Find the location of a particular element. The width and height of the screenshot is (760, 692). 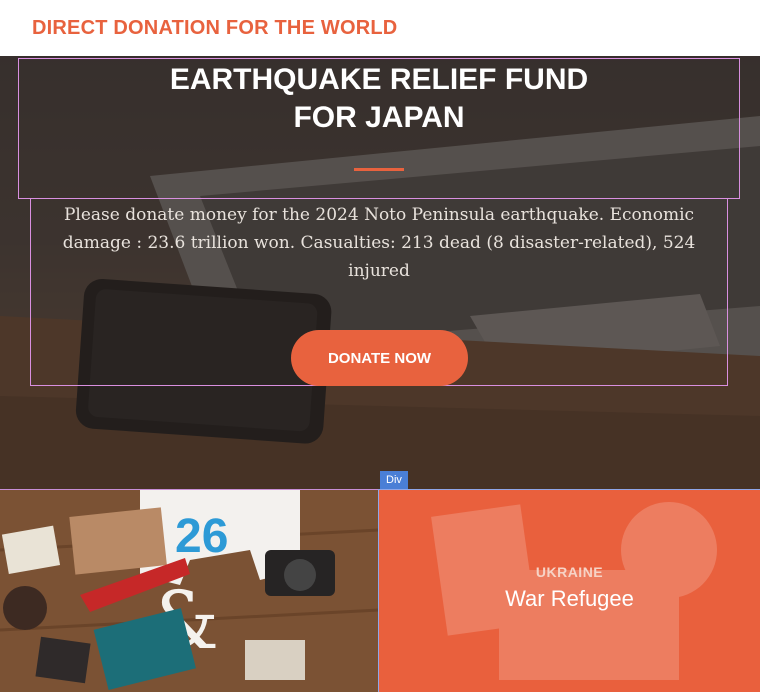

hero-title: EARTHQUAKE RELIEF FUND FOR JAPAN is located at coordinates (379, 98).